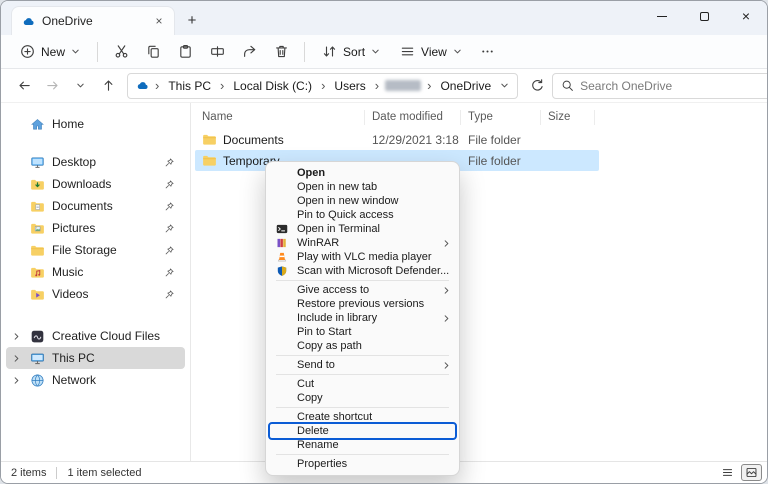  What do you see at coordinates (362, 173) in the screenshot?
I see `menu-item-open: Open` at bounding box center [362, 173].